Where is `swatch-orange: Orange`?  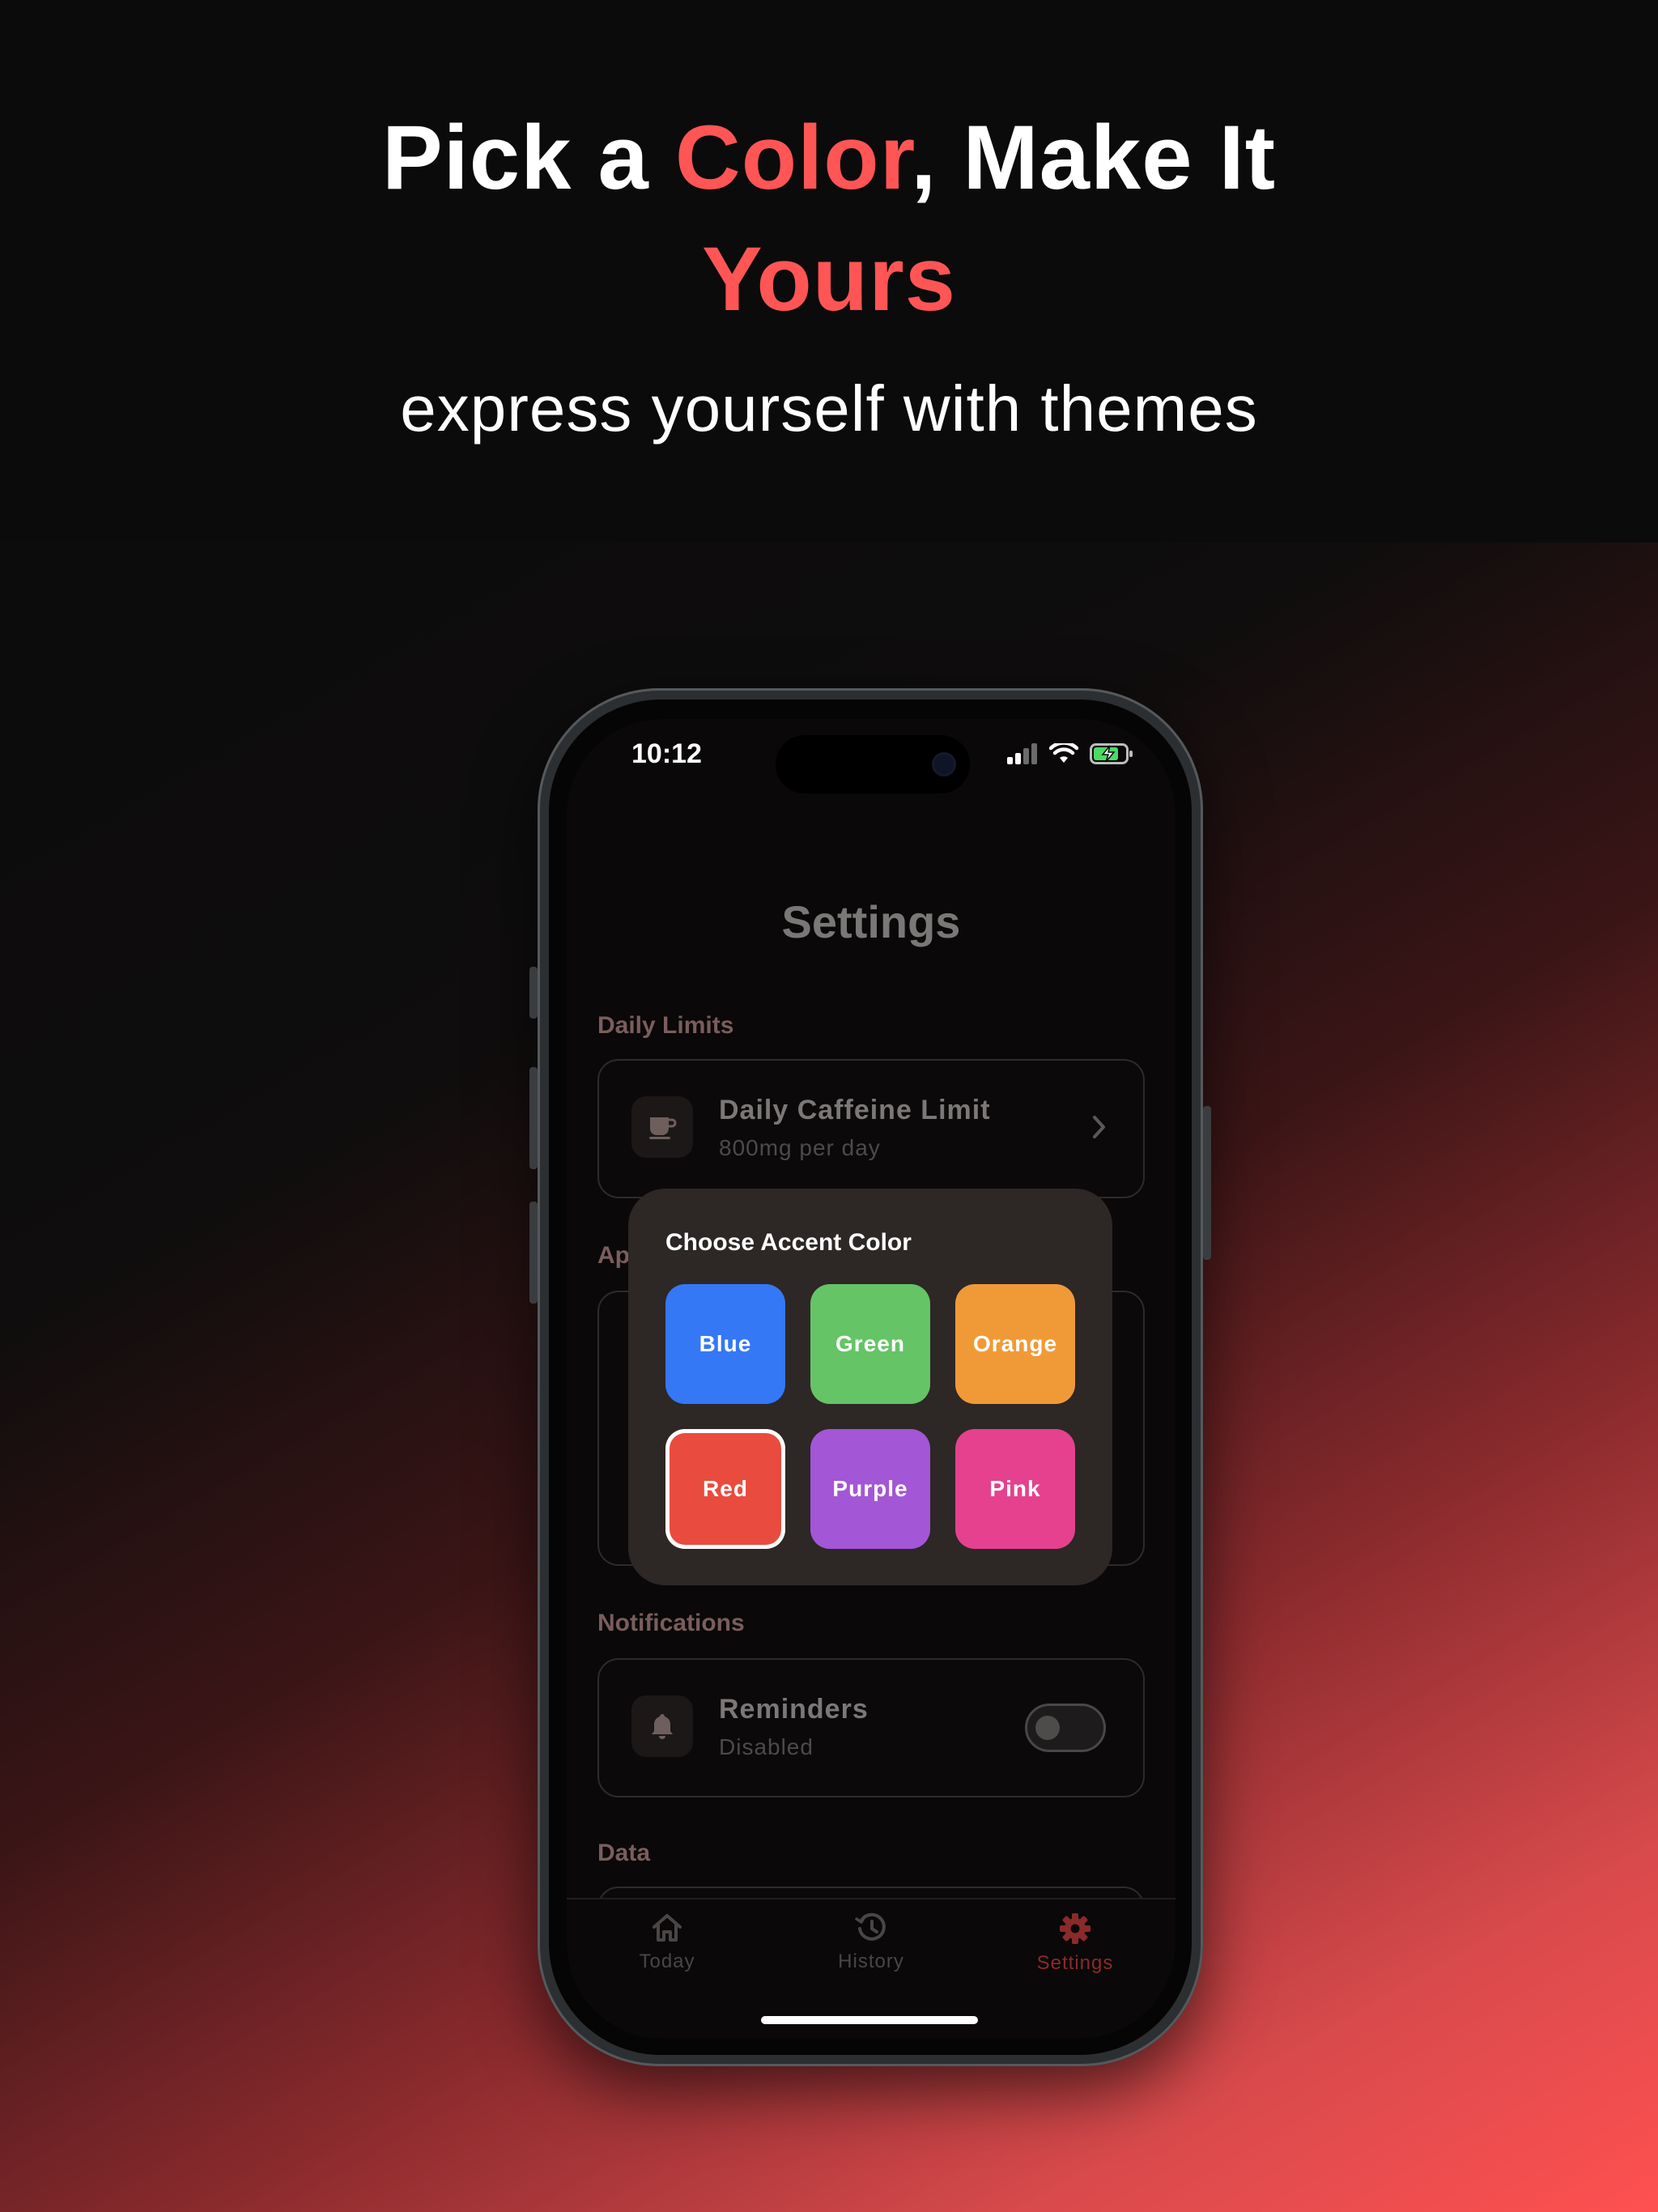
swatch-orange: Orange is located at coordinates (1015, 1344).